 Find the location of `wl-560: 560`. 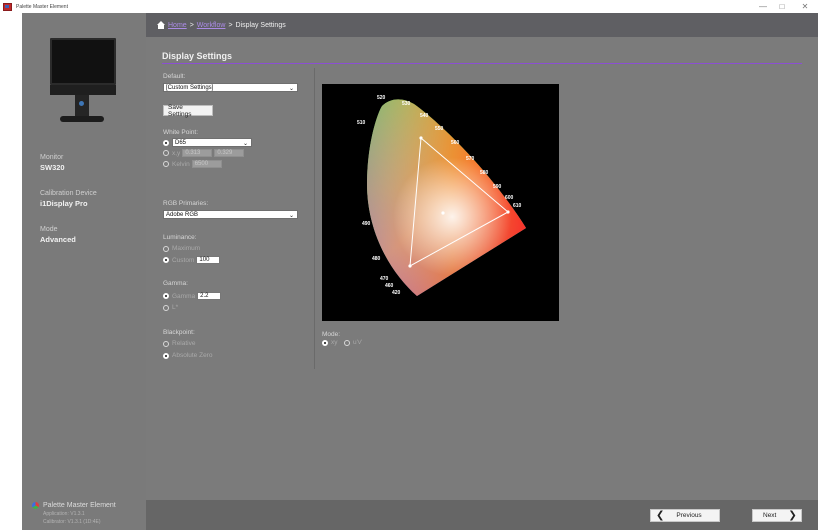

wl-560: 560 is located at coordinates (455, 143).